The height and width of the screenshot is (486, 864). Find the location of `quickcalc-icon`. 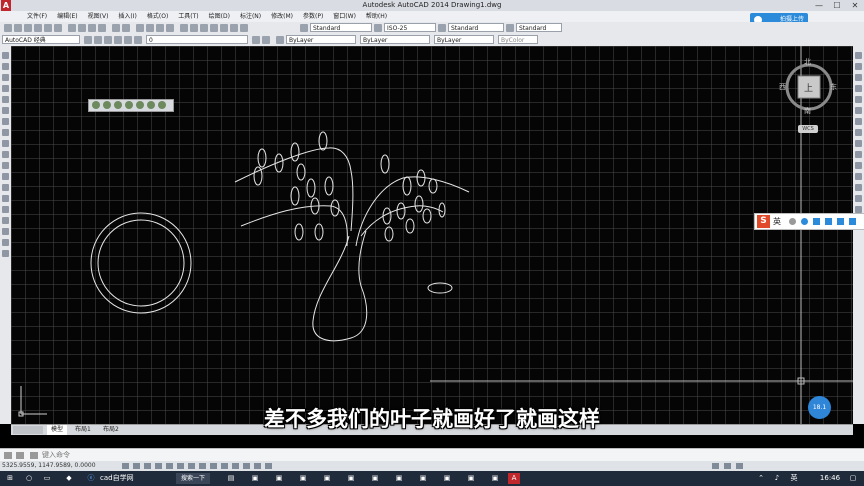

quickcalc-icon is located at coordinates (234, 28).